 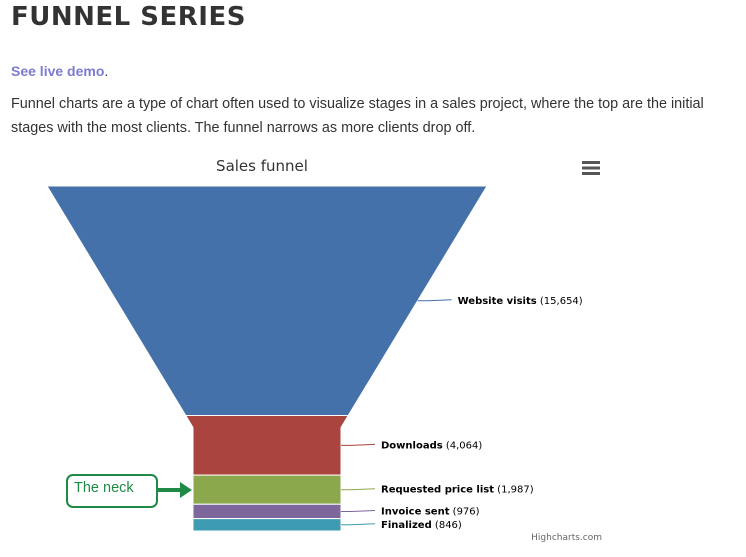 What do you see at coordinates (175, 490) in the screenshot?
I see `neck-arrow-icon` at bounding box center [175, 490].